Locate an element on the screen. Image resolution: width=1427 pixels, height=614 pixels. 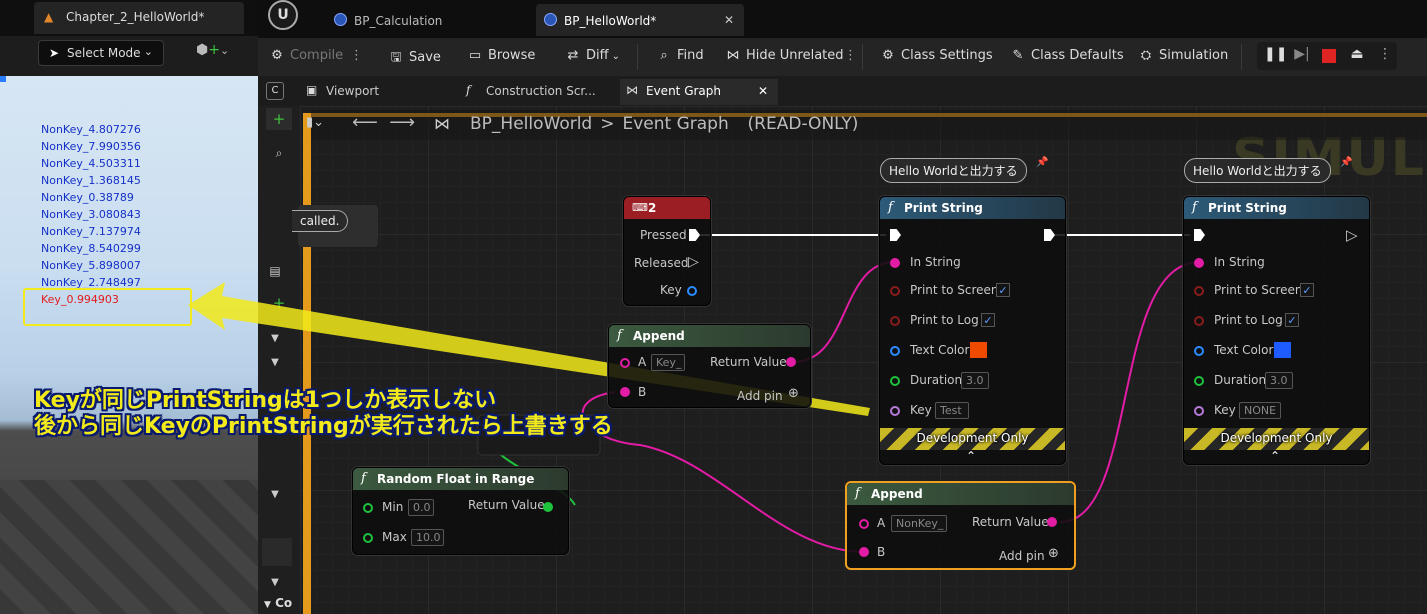
print-string-node-2: f Print String is located at coordinates (1276, 330).